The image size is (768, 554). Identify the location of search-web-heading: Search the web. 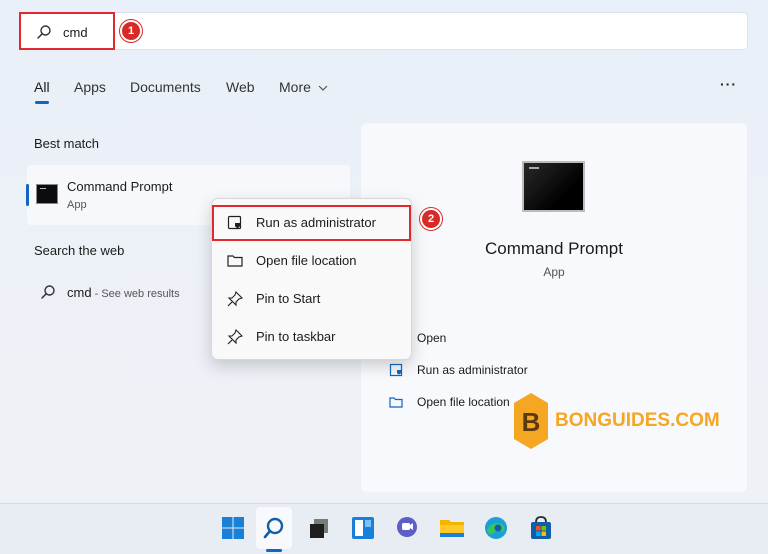
(79, 250).